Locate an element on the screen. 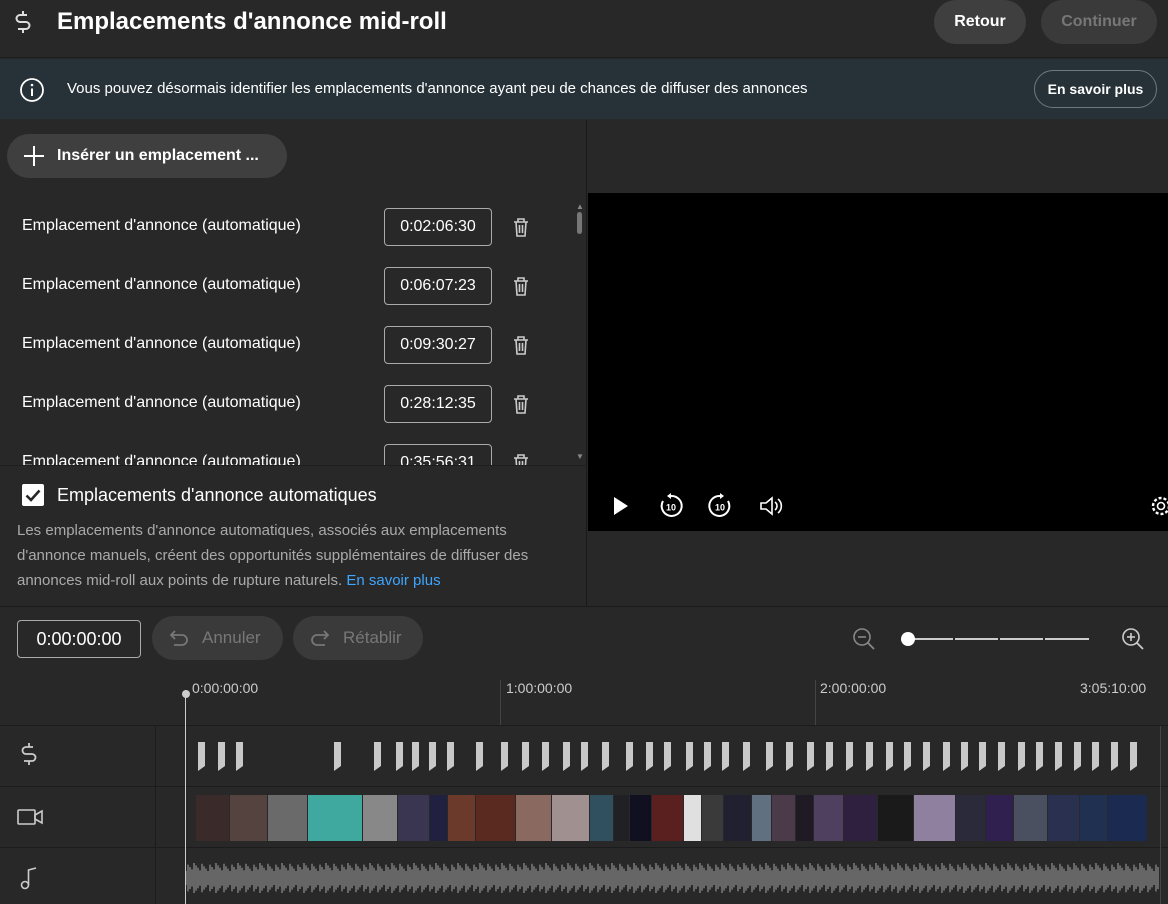  playhead-handle is located at coordinates (186, 694).